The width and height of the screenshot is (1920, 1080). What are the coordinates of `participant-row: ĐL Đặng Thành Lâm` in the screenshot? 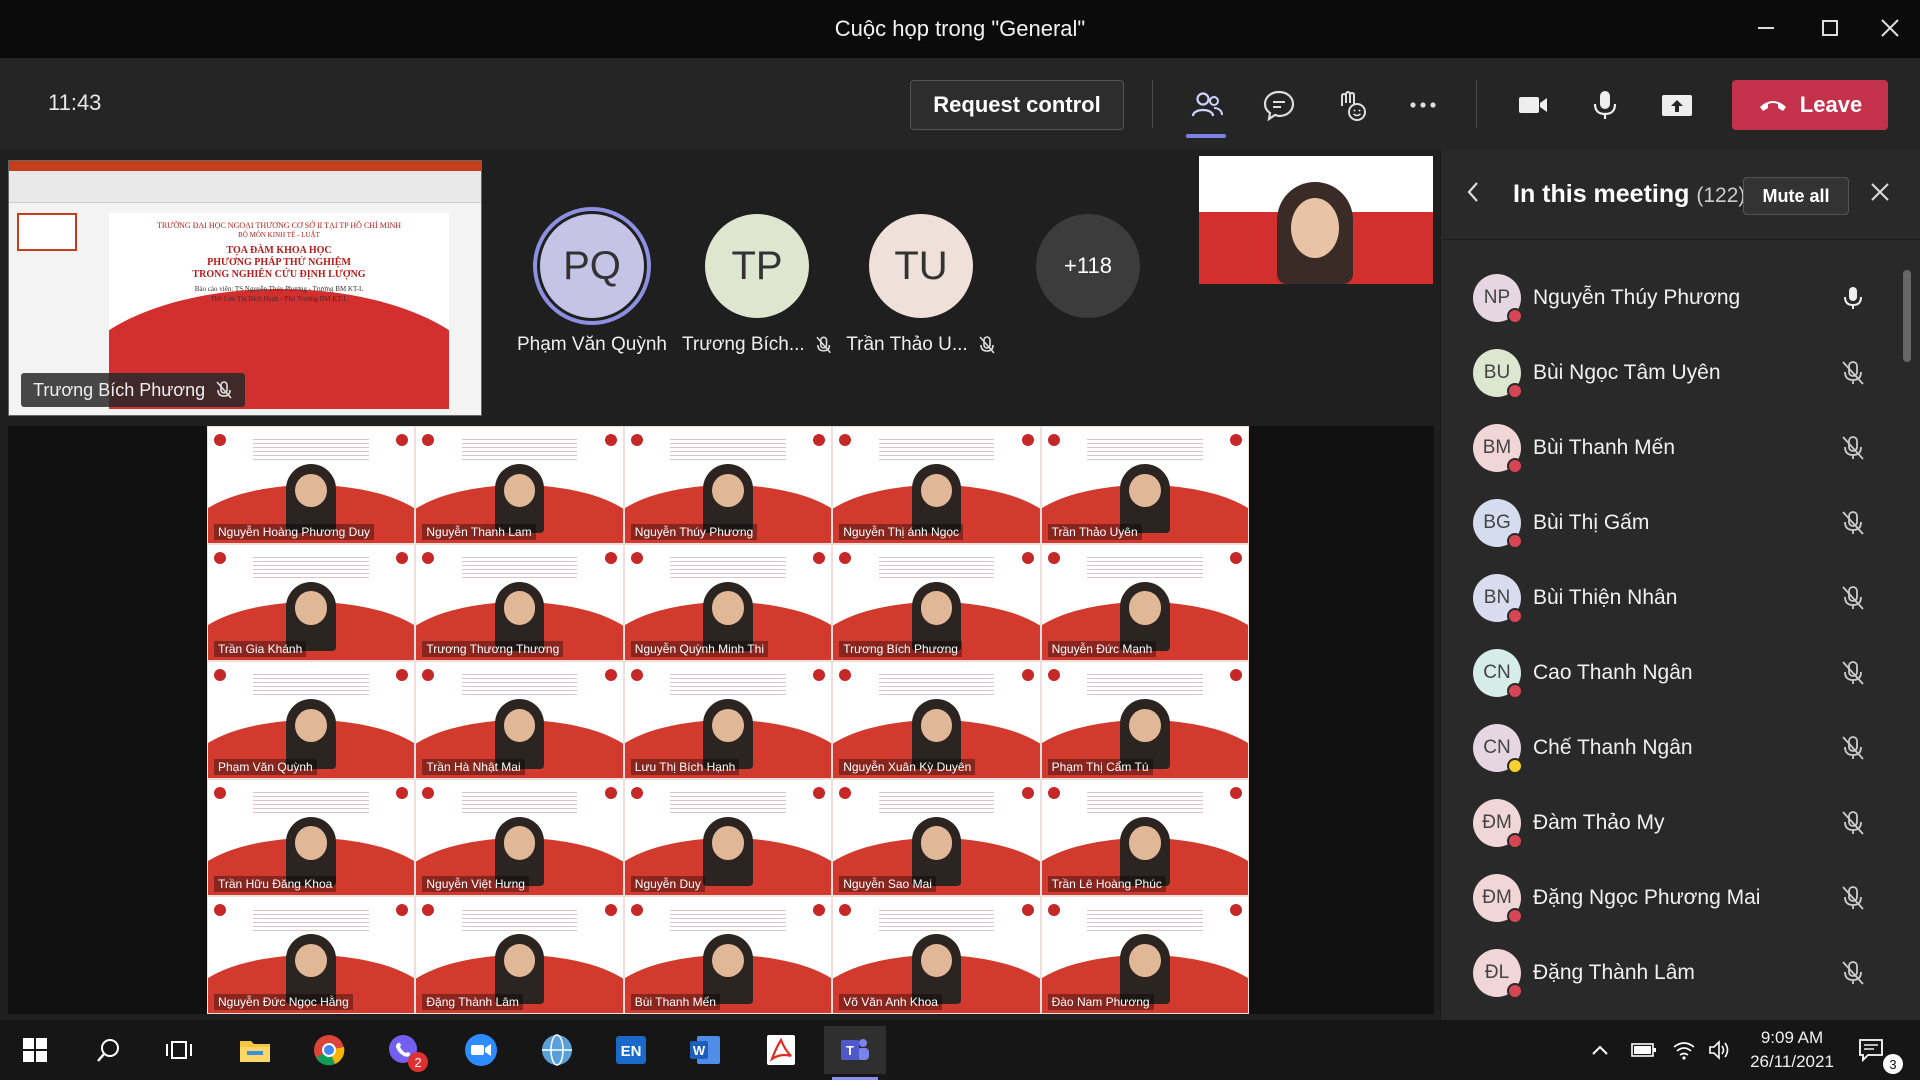 It's located at (1680, 972).